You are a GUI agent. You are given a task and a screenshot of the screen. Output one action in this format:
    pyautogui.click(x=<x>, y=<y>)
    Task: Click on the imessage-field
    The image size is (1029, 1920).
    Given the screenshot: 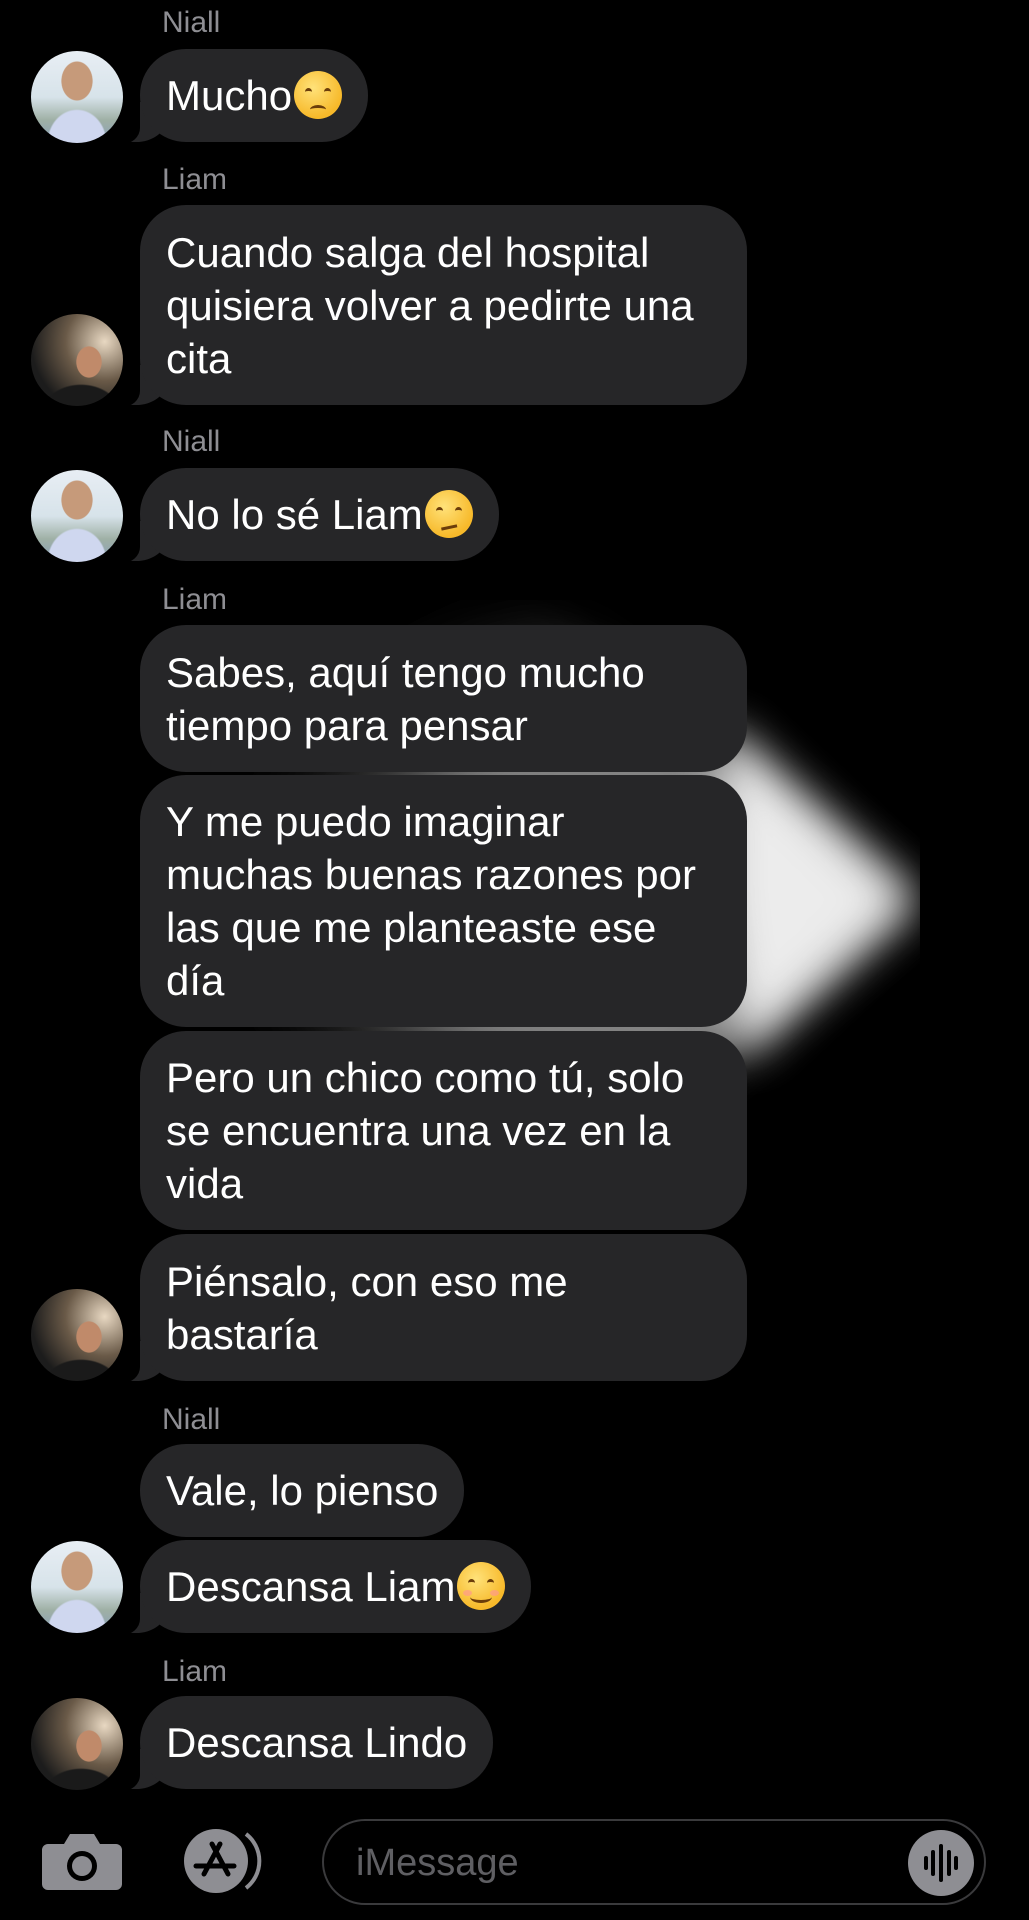 What is the action you would take?
    pyautogui.click(x=654, y=1862)
    